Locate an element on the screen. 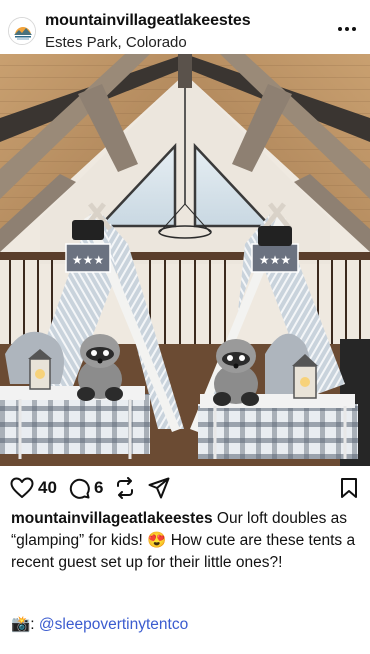  heart-icon is located at coordinates (22, 487).